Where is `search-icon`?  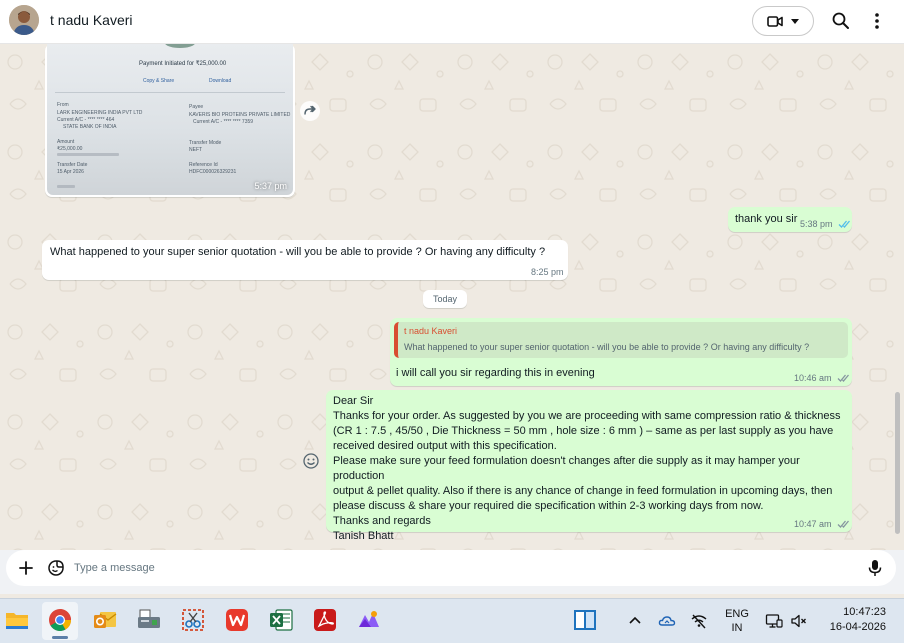 search-icon is located at coordinates (841, 21).